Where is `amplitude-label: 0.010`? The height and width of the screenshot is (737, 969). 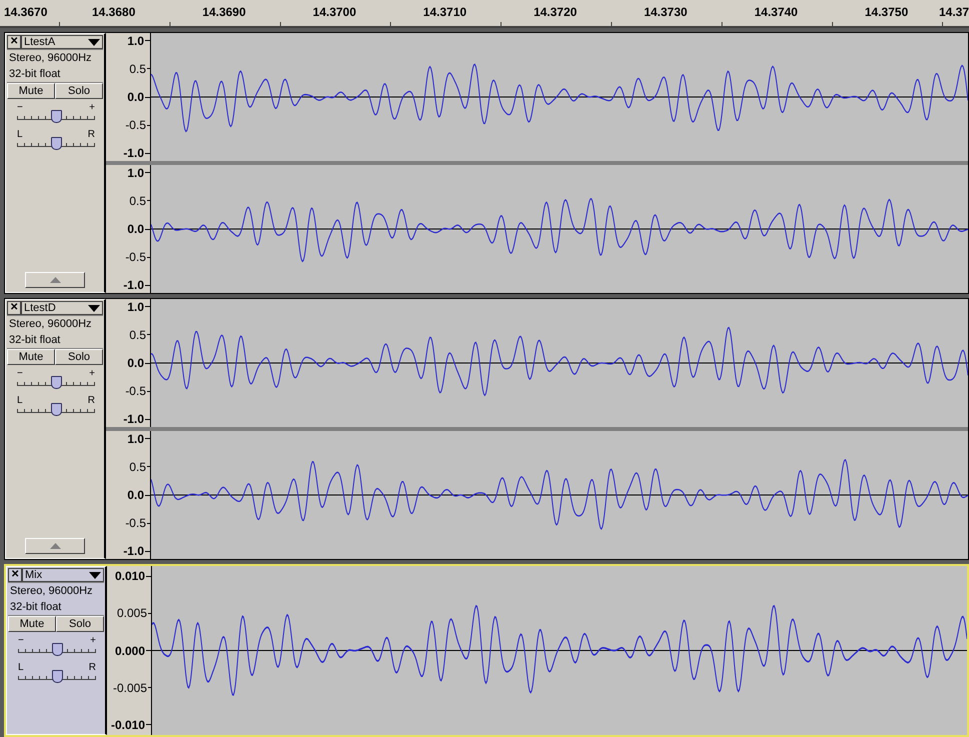
amplitude-label: 0.010 is located at coordinates (130, 576).